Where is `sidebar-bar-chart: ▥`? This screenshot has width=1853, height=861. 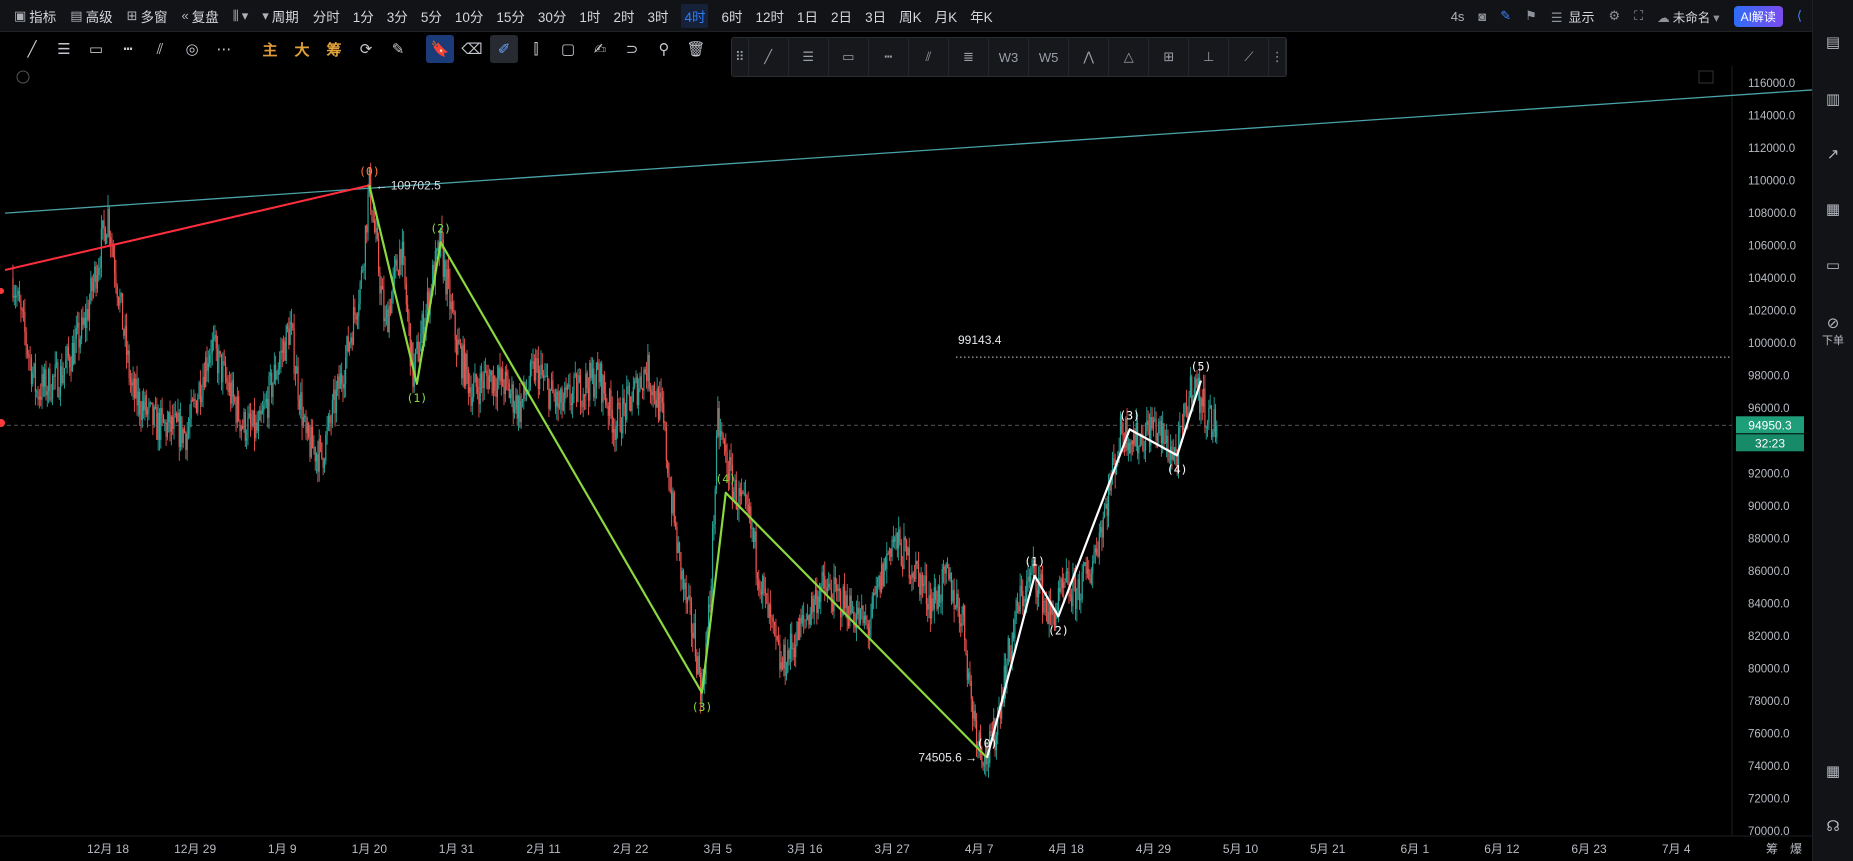
sidebar-bar-chart: ▥ is located at coordinates (1833, 99).